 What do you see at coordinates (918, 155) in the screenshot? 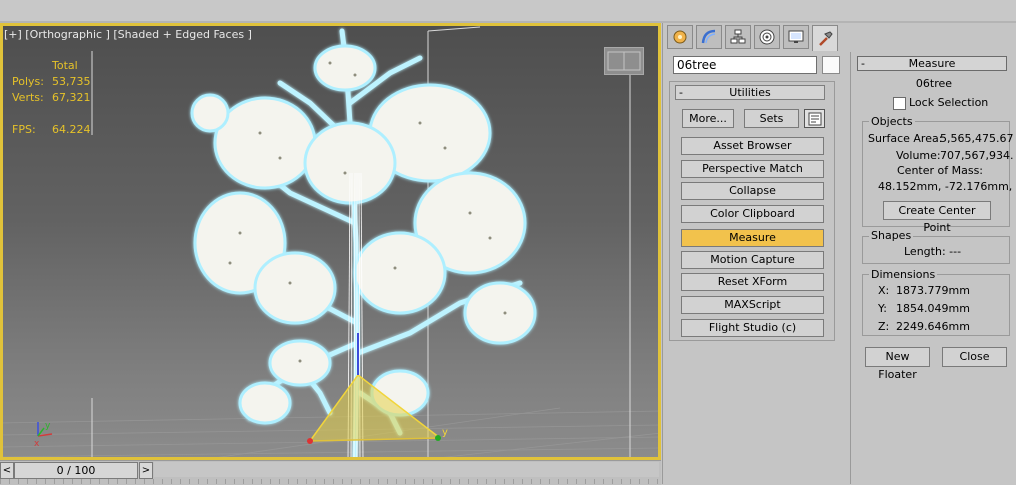
I see `volume-label: Volume:` at bounding box center [918, 155].